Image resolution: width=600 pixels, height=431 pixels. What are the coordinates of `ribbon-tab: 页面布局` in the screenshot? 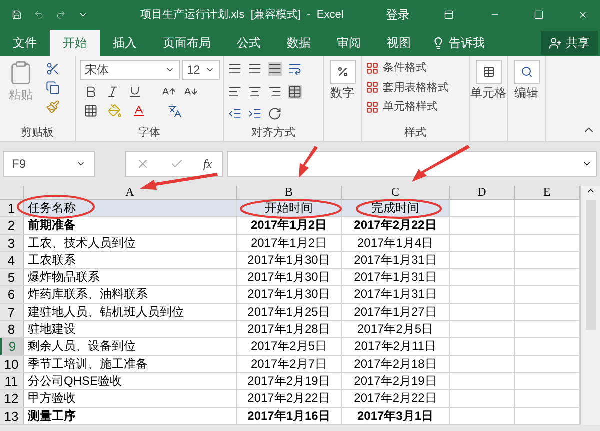 It's located at (187, 43).